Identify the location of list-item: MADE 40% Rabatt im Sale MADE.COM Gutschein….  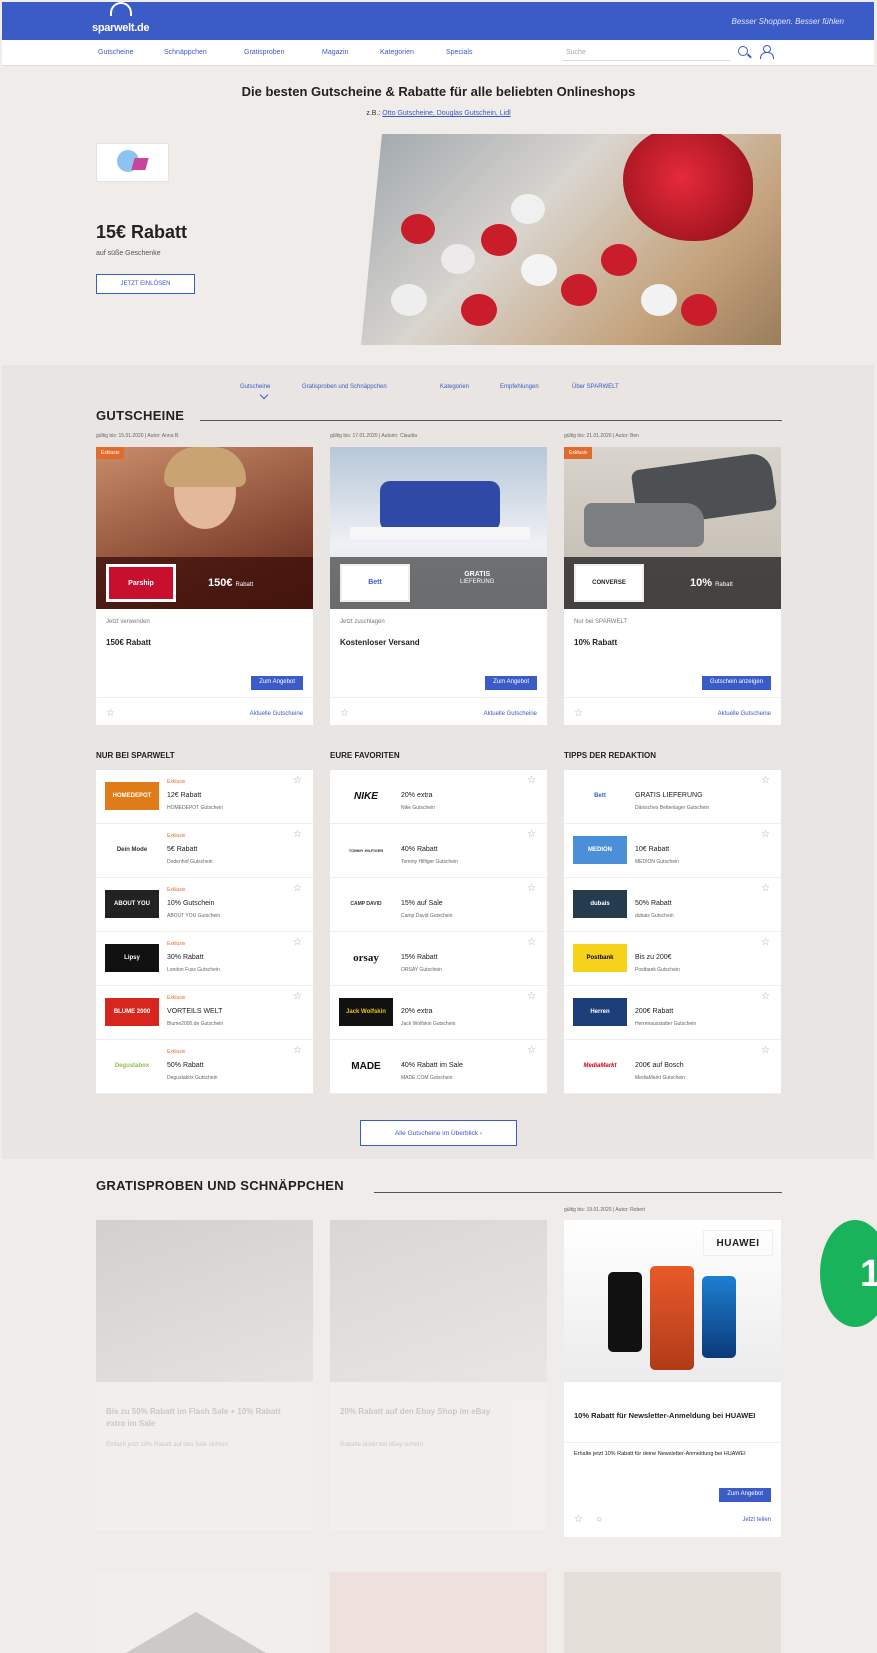
(438, 1067).